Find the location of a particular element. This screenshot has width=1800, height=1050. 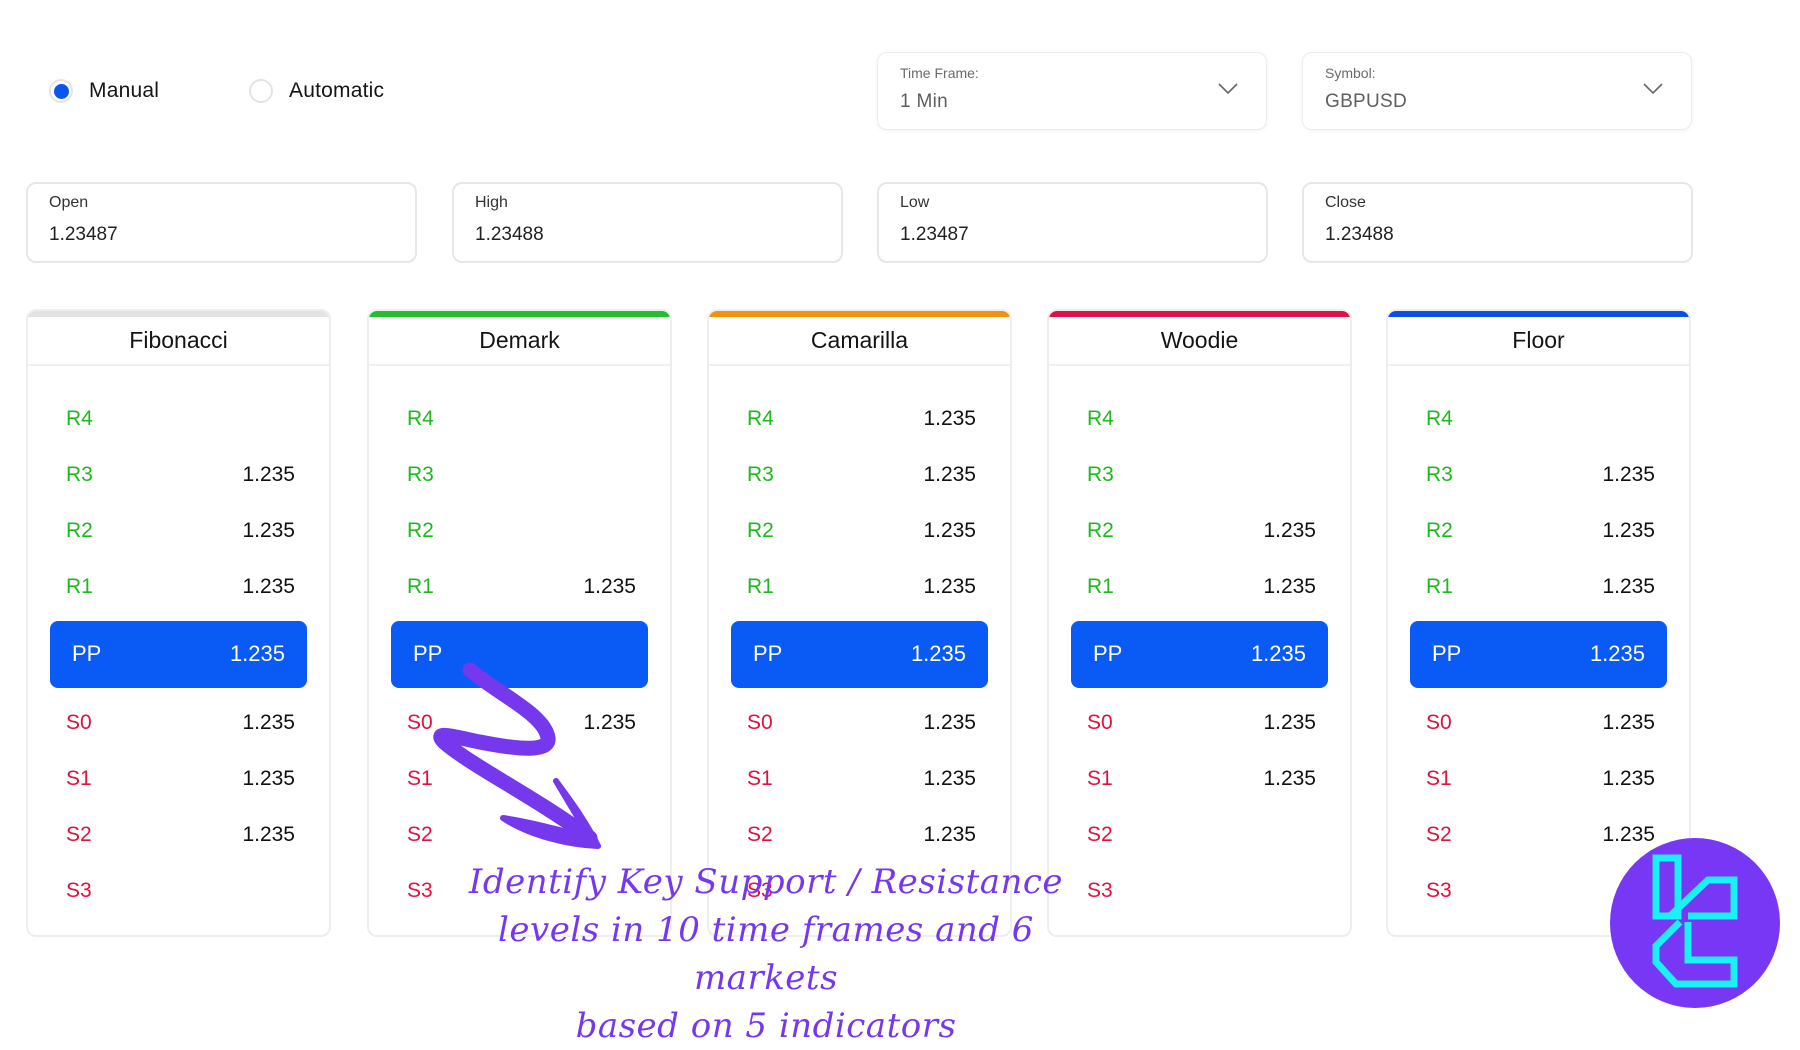

level-row-s2: S2 is located at coordinates (519, 835).